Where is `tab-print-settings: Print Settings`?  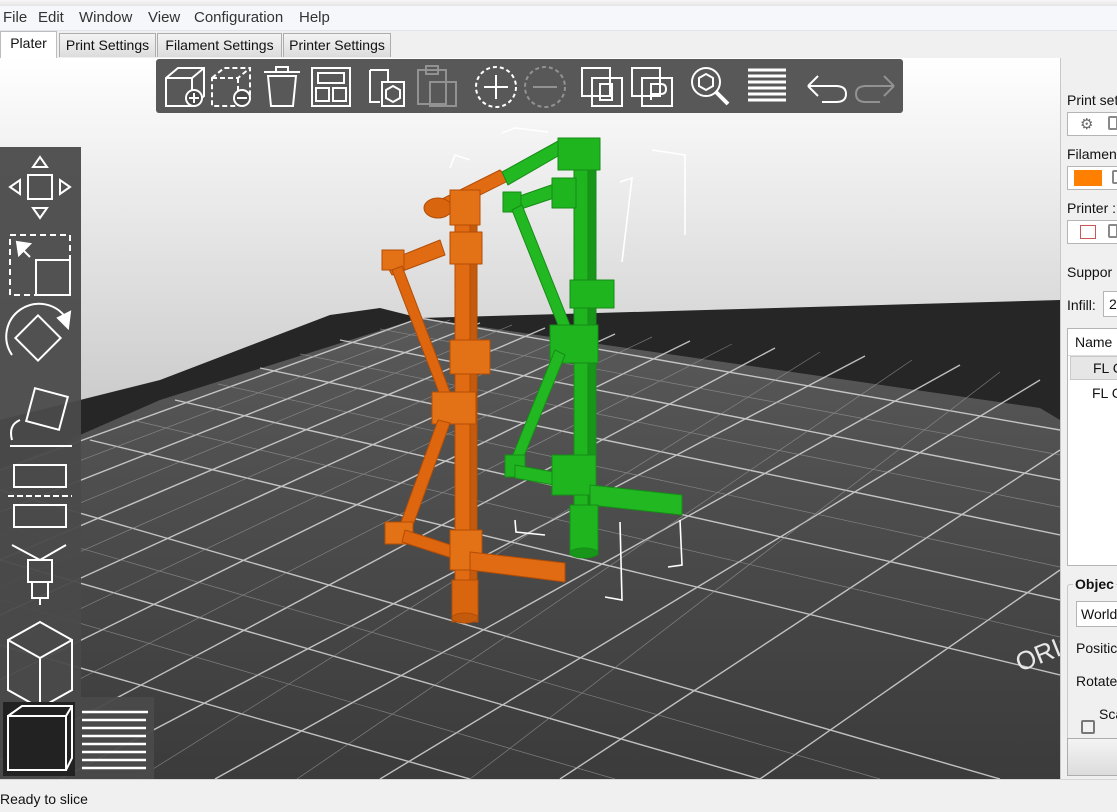 tab-print-settings: Print Settings is located at coordinates (107, 45).